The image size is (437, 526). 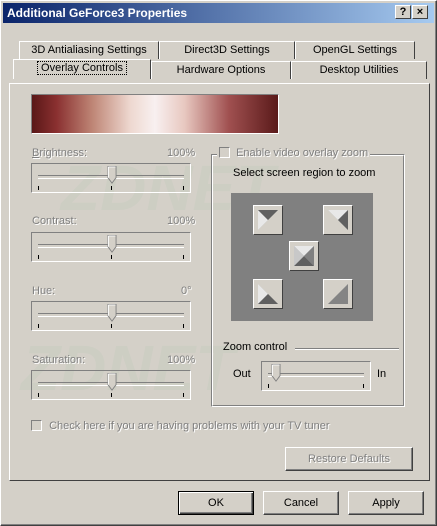 I want to click on ok-button: OK, so click(x=216, y=503).